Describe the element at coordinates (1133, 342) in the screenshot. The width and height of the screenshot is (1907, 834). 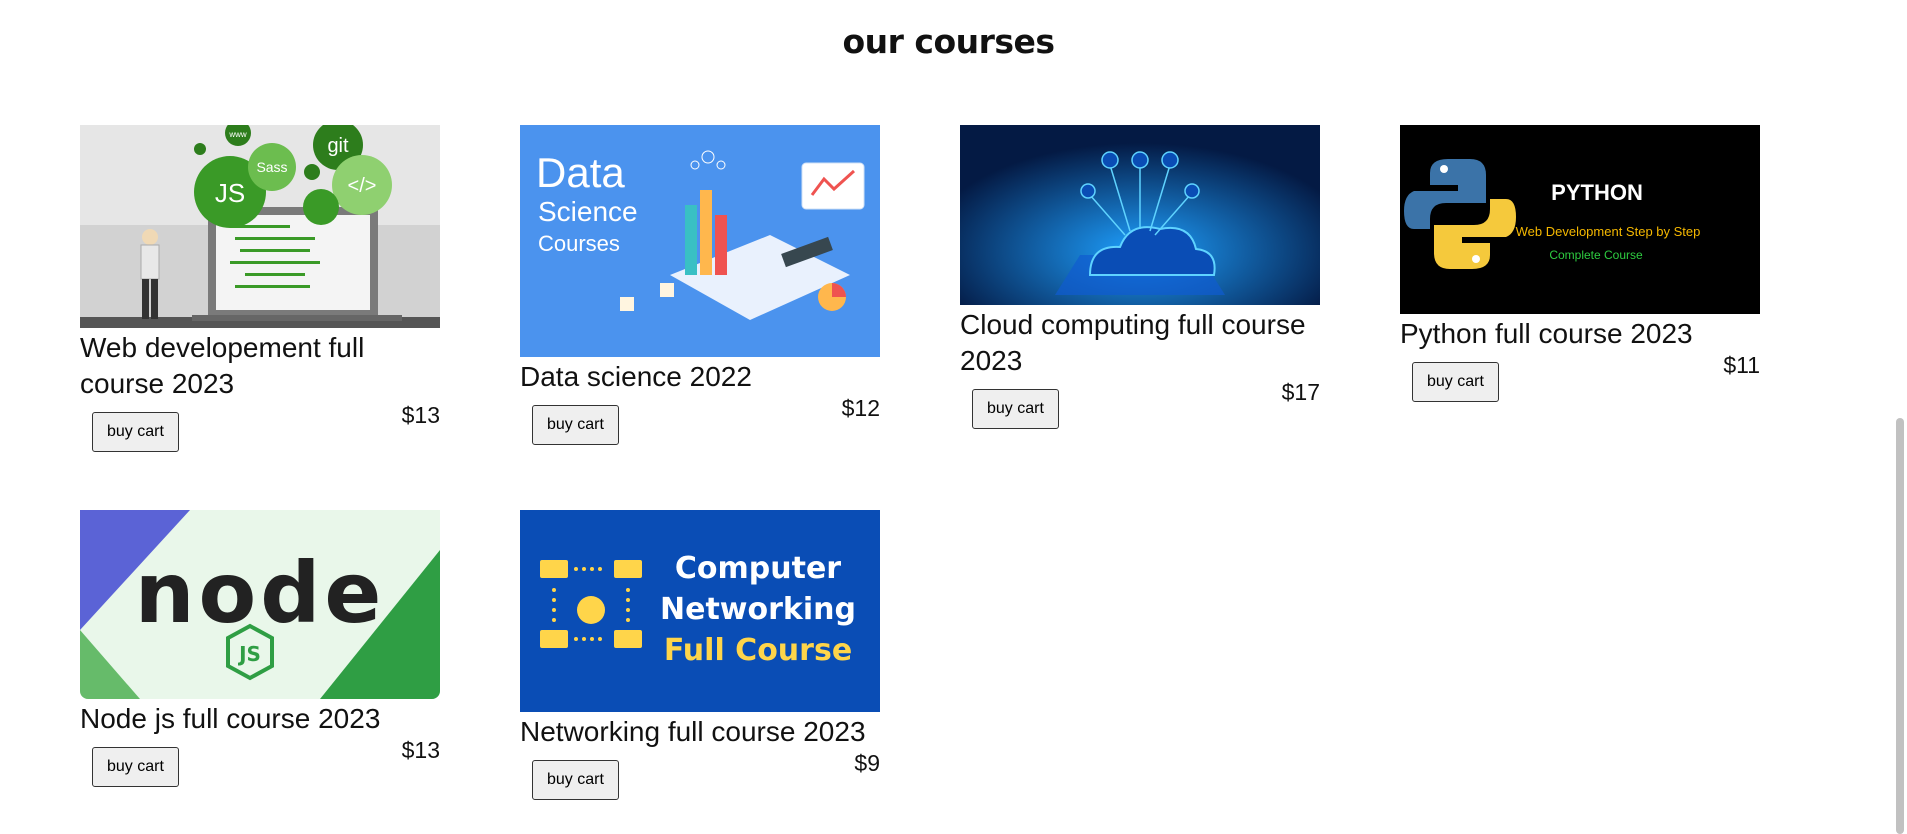
I see `course-title: Cloud computing full course 2023` at that location.